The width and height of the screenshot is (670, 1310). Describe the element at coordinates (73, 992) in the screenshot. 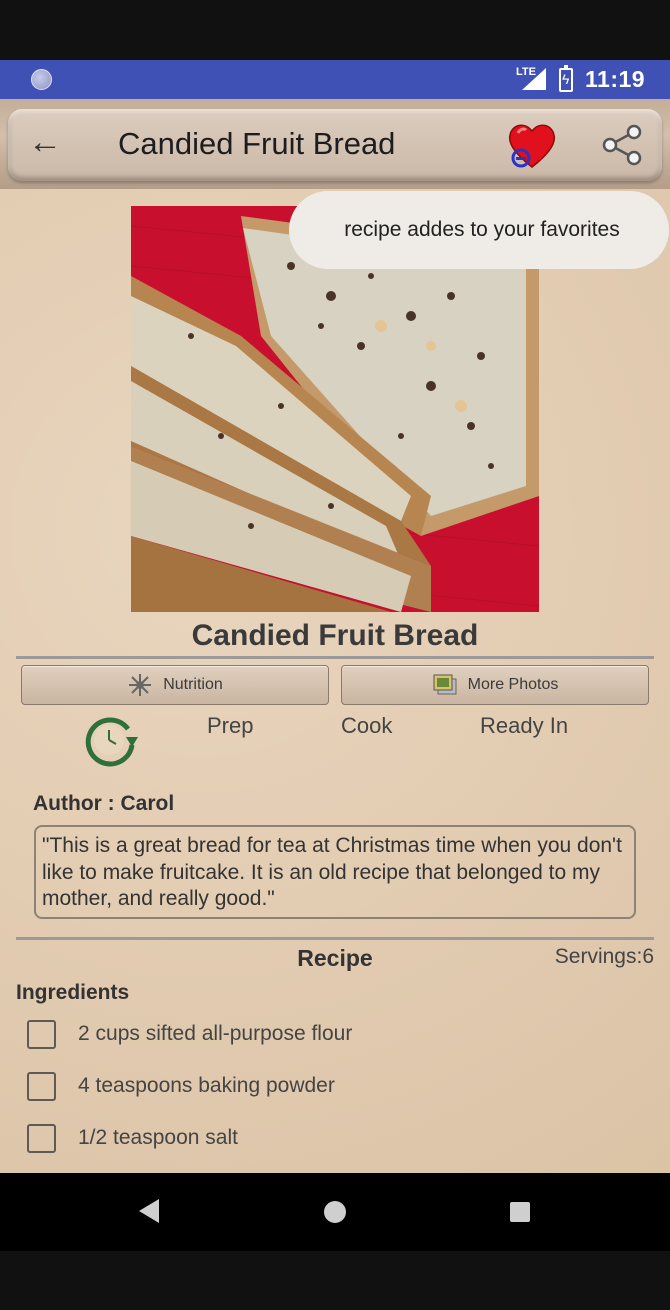

I see `ingredients-heading: Ingredients` at that location.